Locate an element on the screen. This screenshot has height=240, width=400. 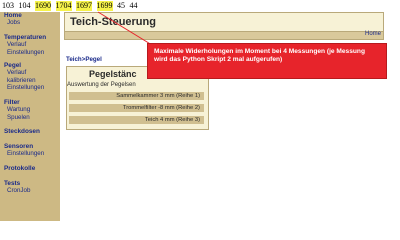
nav-group-sensoren: Sensoren Einstellungen is located at coordinates (24, 150).